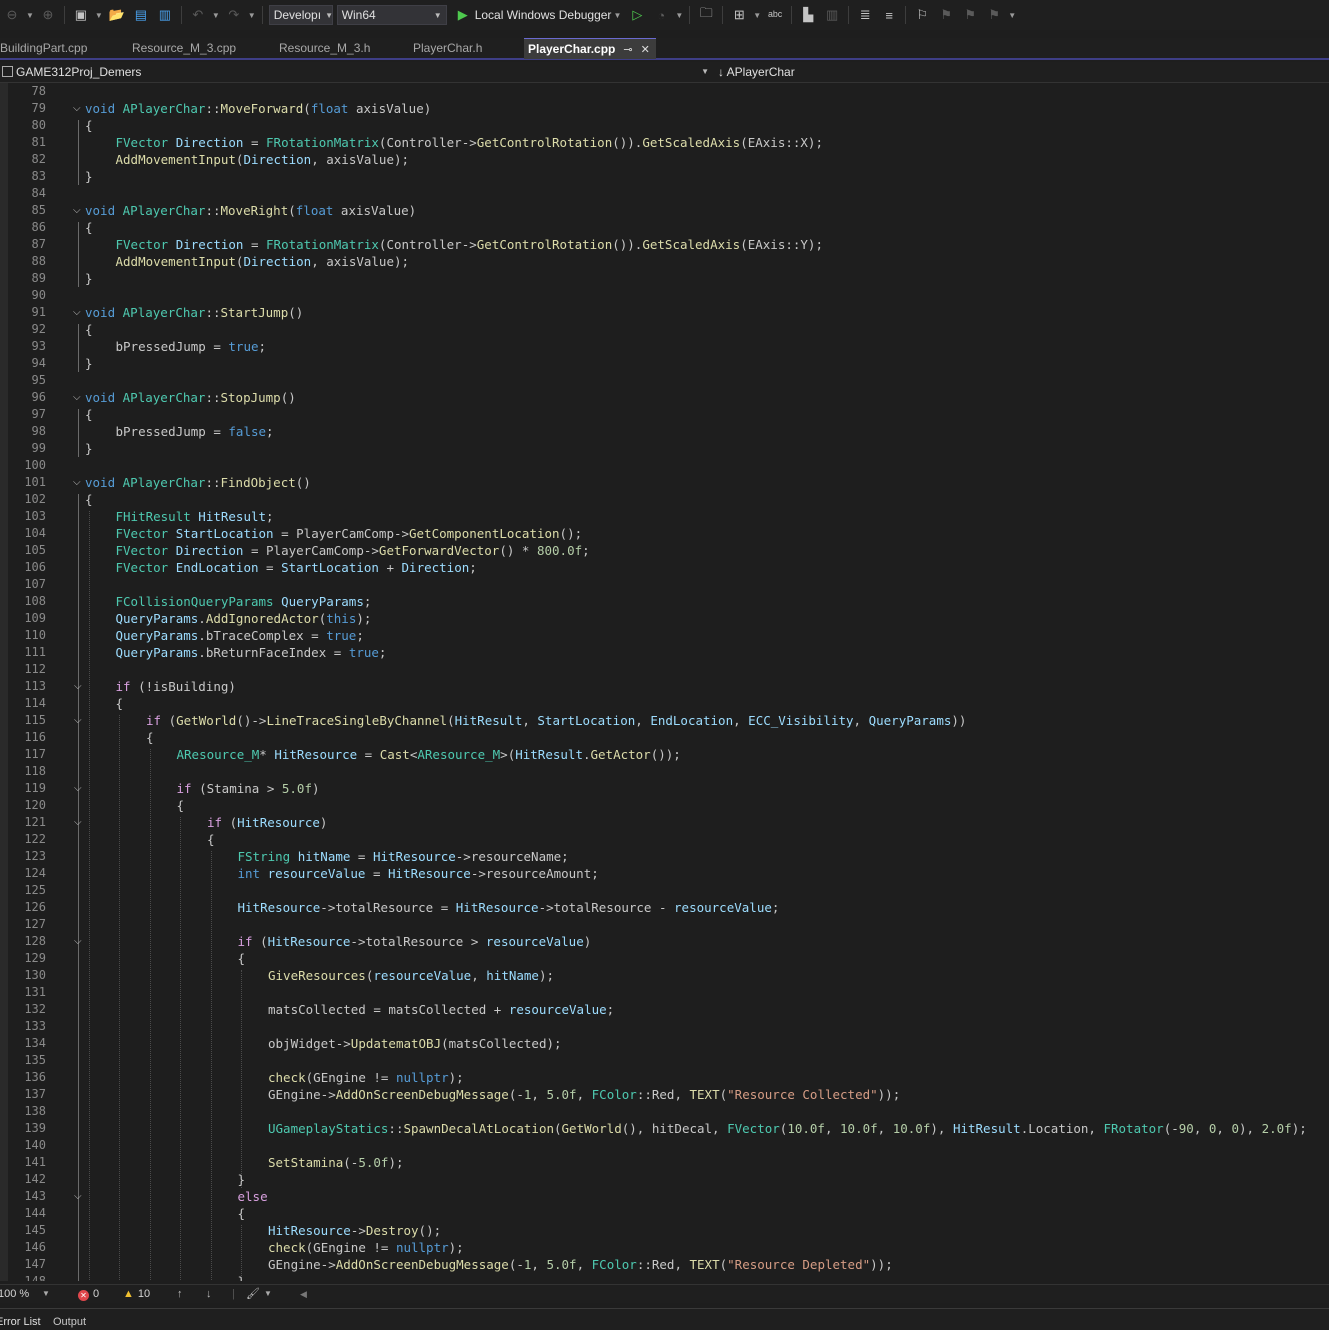  I want to click on code-line: 131, so click(664, 992).